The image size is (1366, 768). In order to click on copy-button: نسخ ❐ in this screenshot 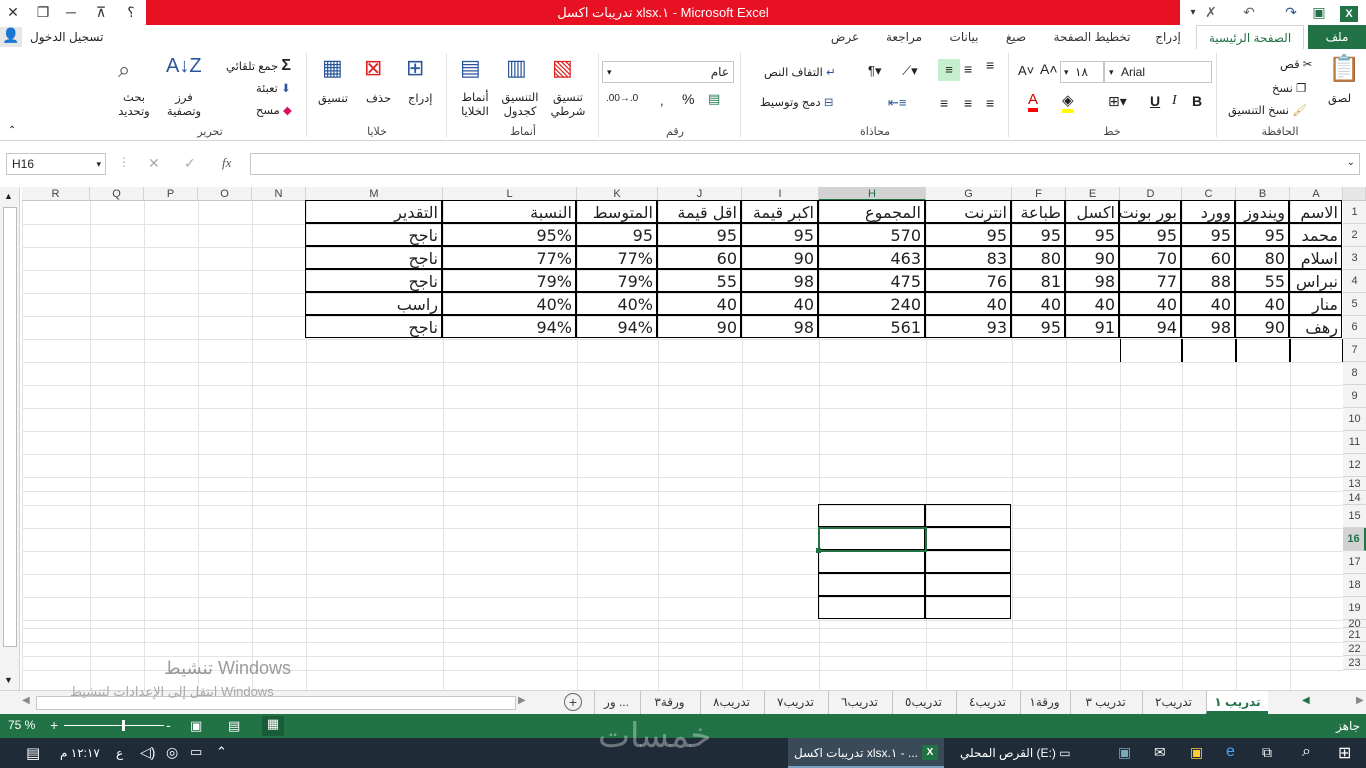, I will do `click(1289, 88)`.